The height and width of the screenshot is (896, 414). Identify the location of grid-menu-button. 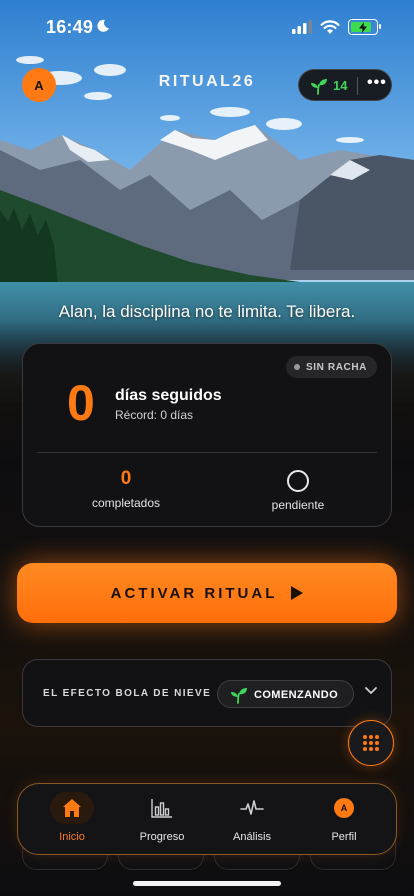
(371, 743).